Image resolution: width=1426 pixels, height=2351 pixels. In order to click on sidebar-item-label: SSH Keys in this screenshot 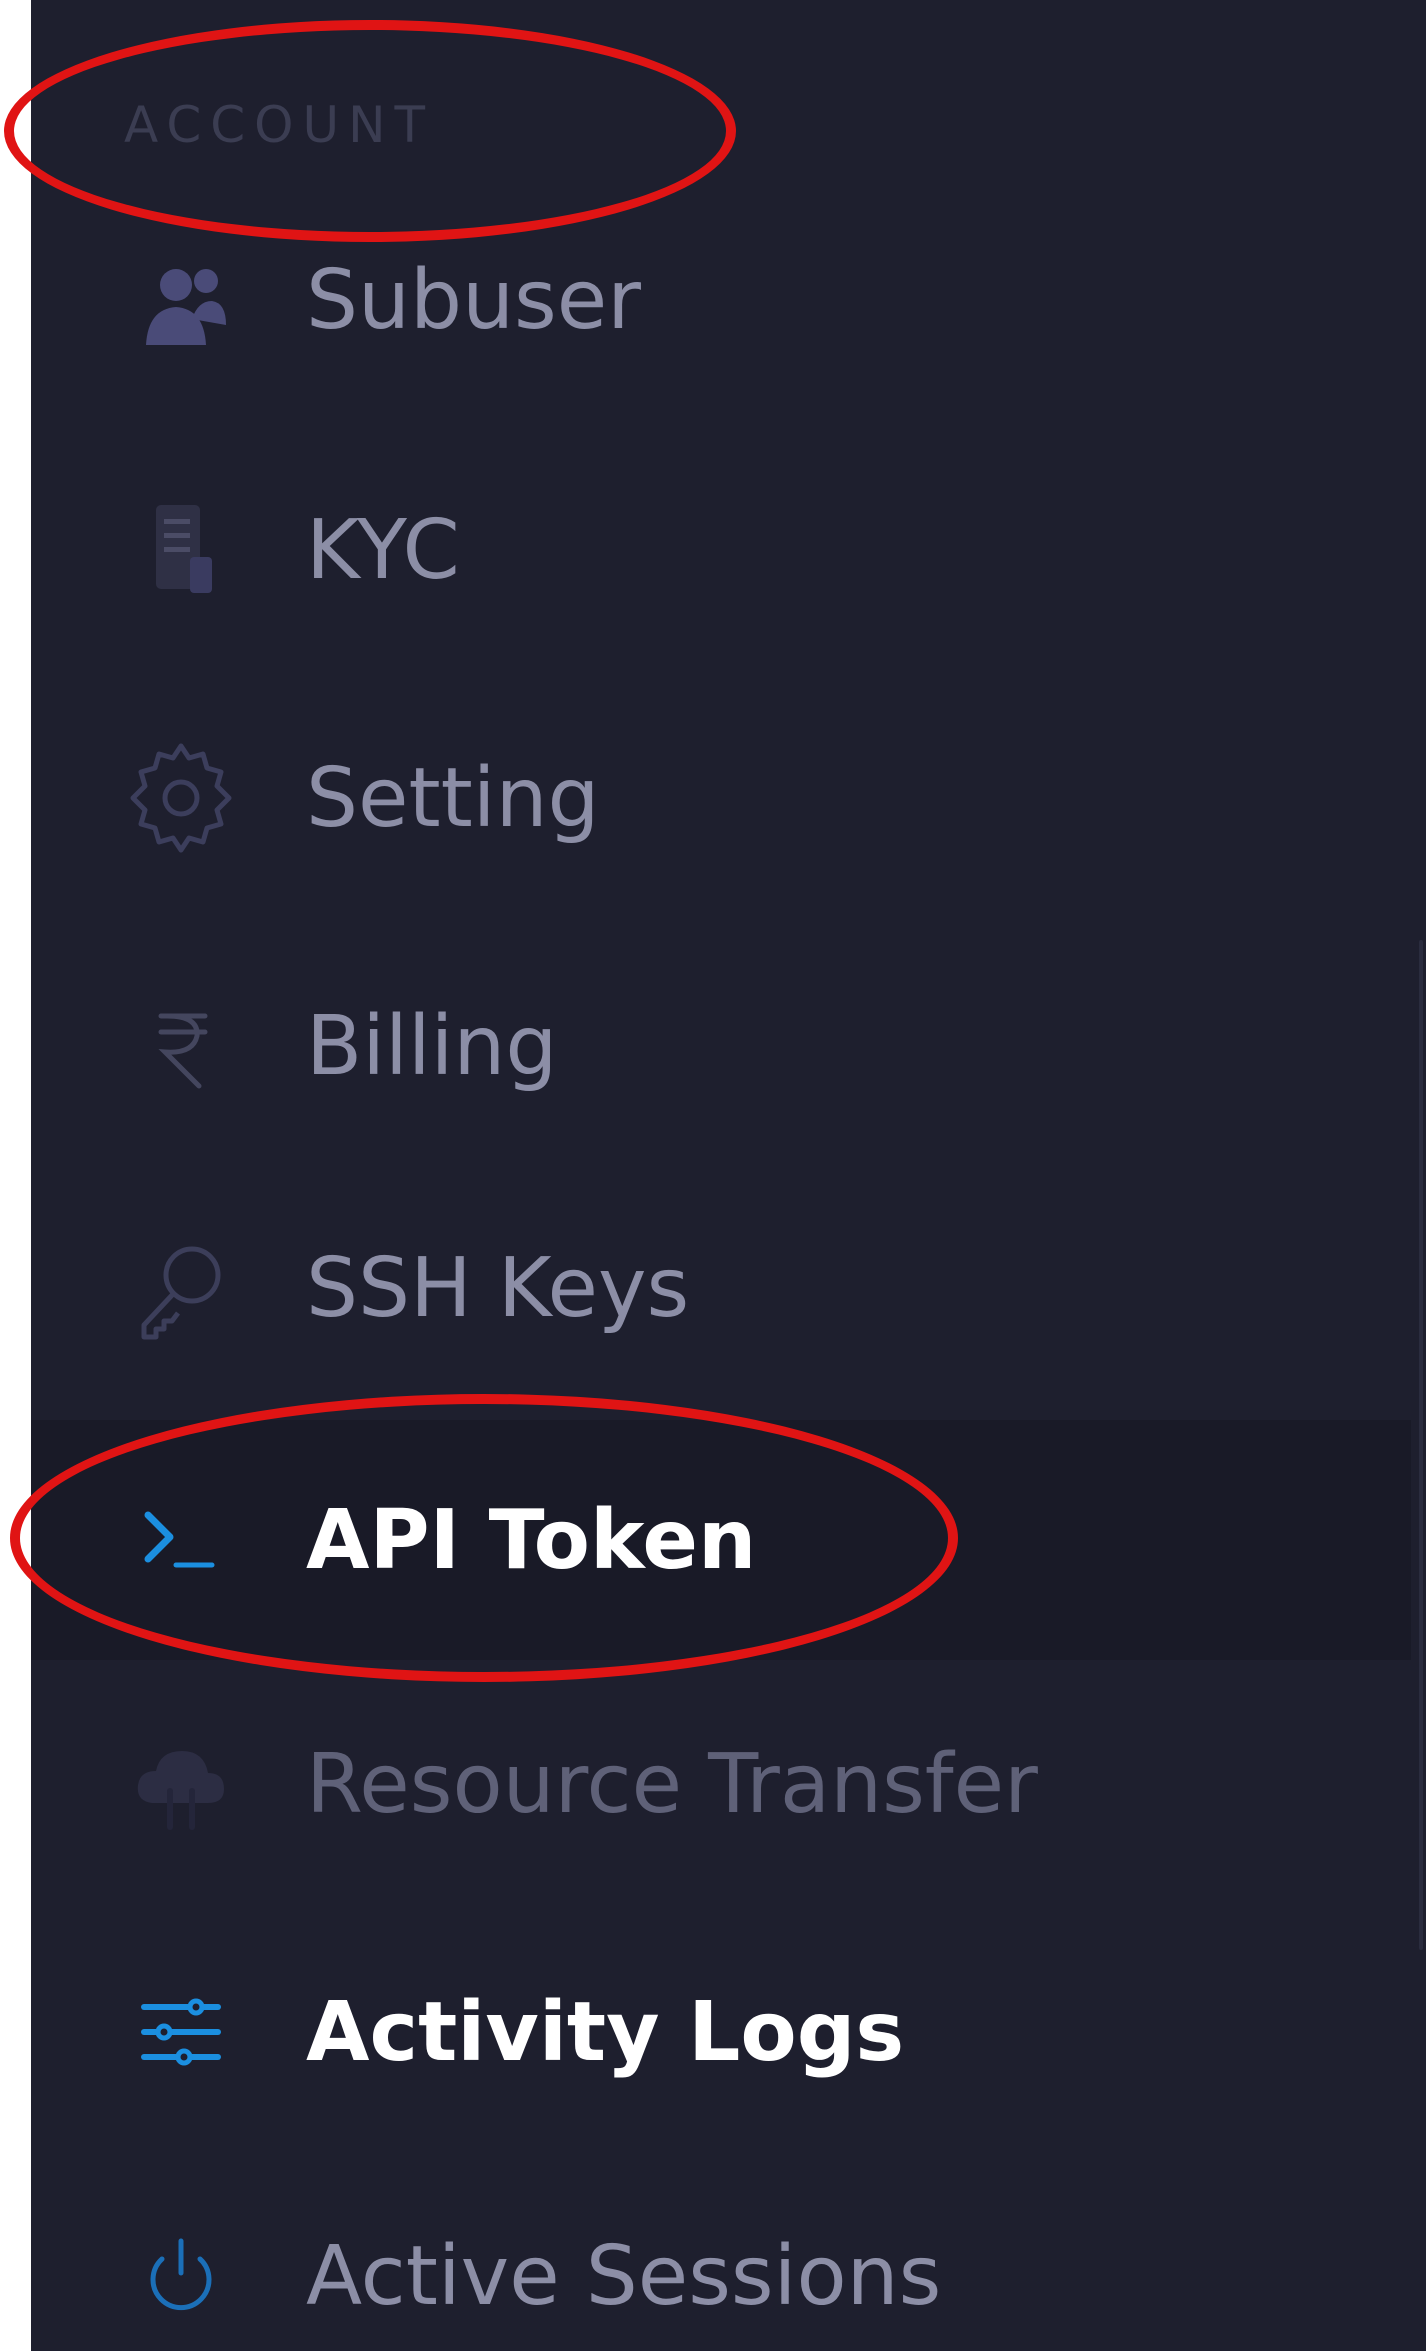, I will do `click(498, 1288)`.